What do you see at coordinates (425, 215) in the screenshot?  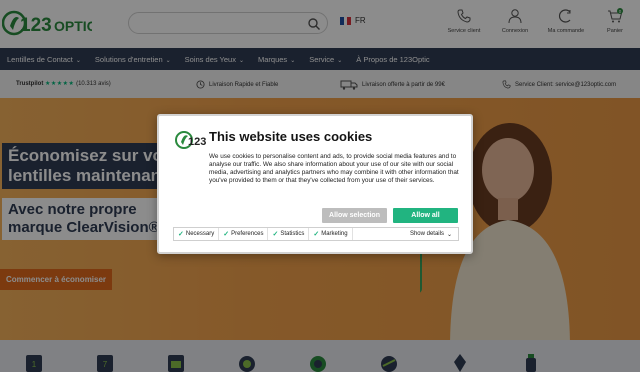 I see `allow-all-button: Allow all` at bounding box center [425, 215].